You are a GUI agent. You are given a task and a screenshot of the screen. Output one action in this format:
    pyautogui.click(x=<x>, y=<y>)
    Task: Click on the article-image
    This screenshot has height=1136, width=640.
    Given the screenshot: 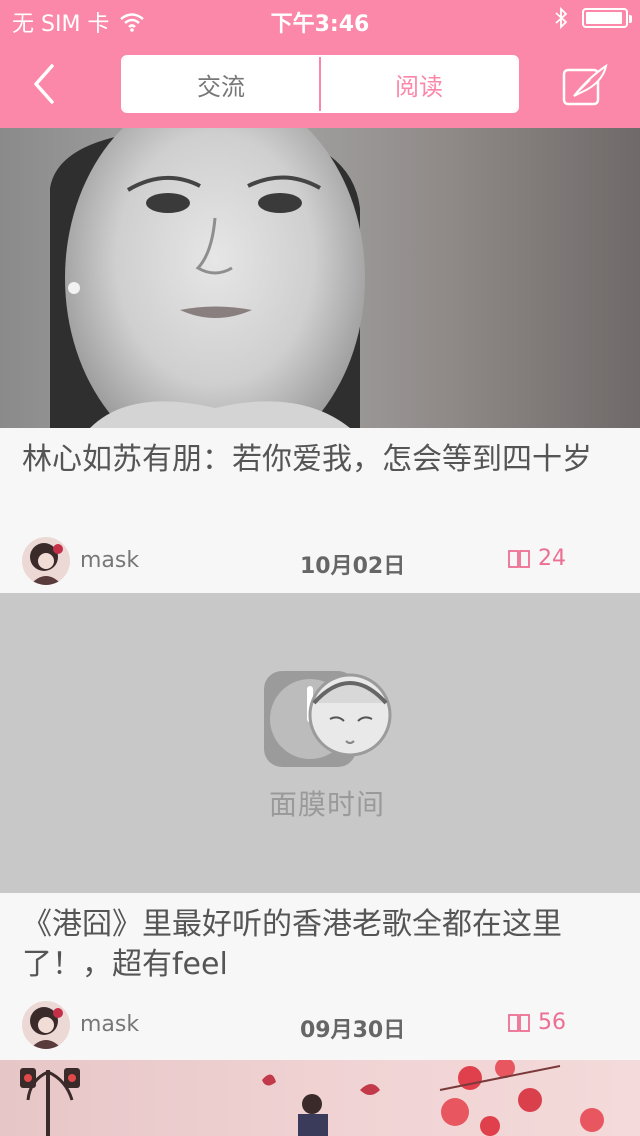 What is the action you would take?
    pyautogui.click(x=320, y=1098)
    